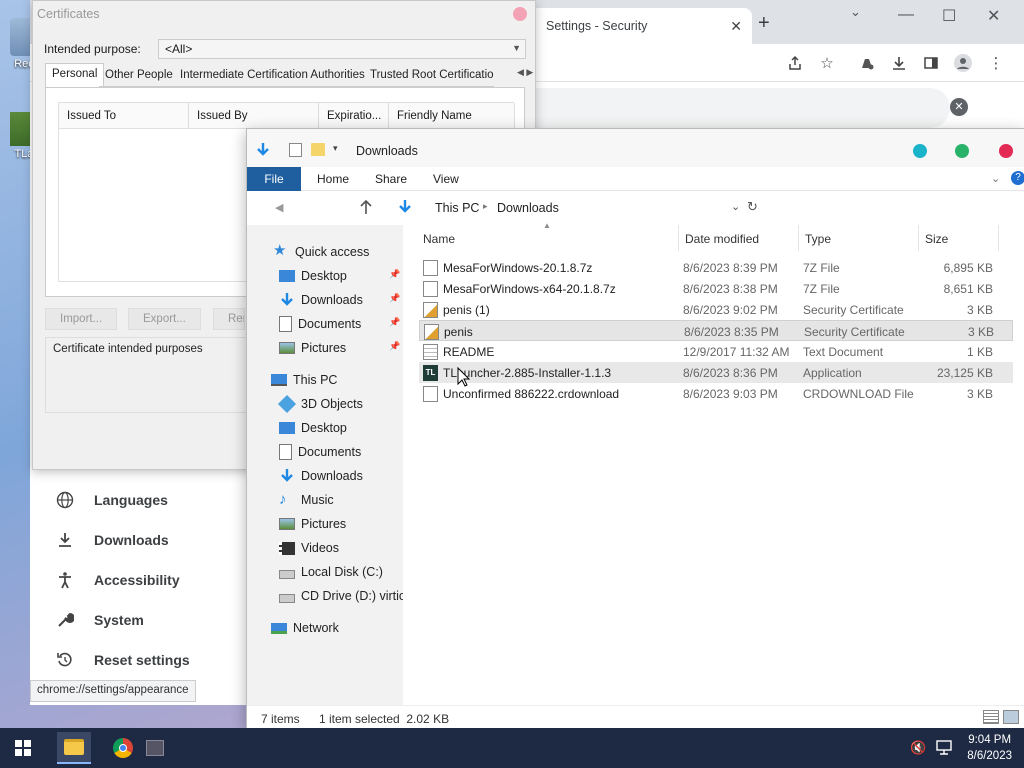  I want to click on nav-pc-videos: Videos, so click(325, 548).